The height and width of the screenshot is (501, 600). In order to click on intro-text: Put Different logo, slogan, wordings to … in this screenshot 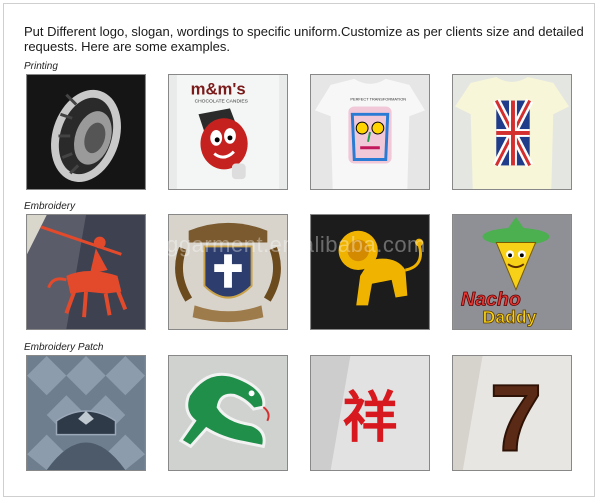, I will do `click(304, 39)`.